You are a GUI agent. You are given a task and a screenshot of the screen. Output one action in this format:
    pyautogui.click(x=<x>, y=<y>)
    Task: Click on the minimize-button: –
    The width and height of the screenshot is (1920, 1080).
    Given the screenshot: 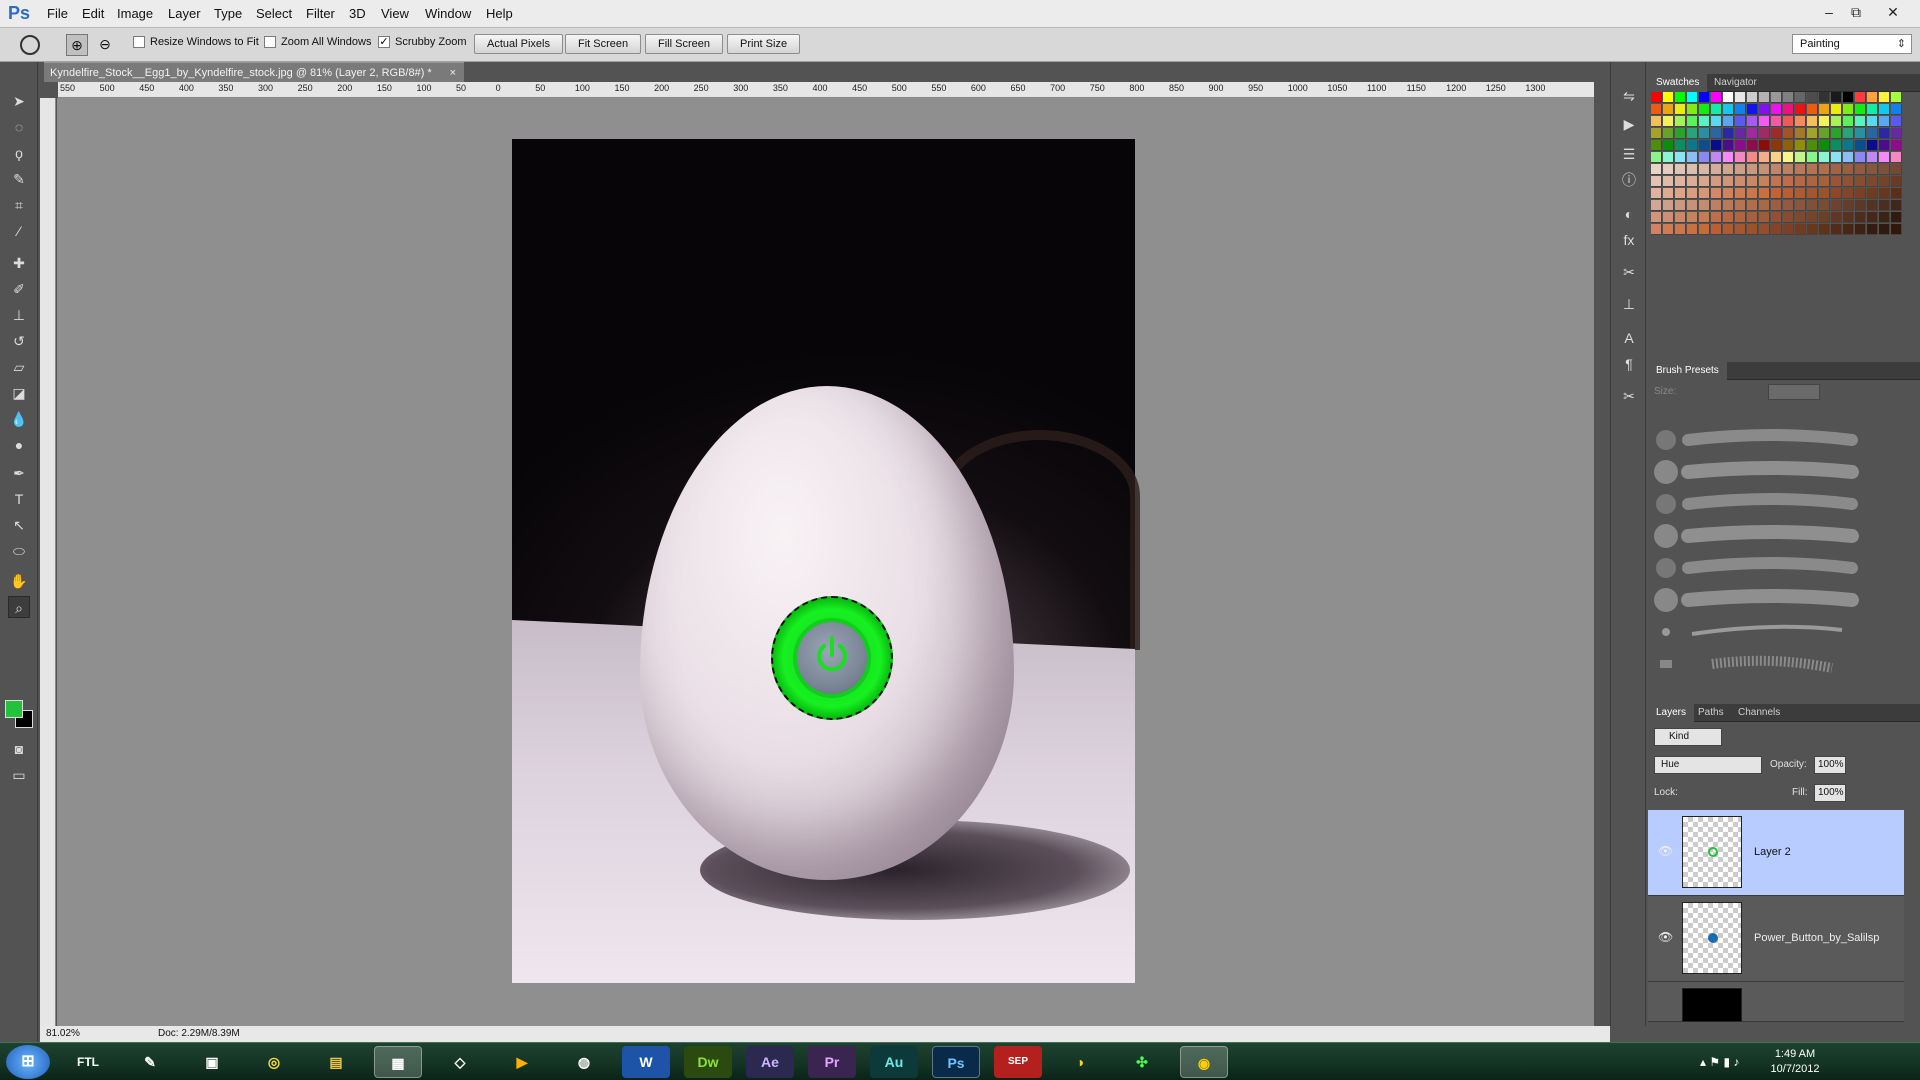 What is the action you would take?
    pyautogui.click(x=1829, y=12)
    